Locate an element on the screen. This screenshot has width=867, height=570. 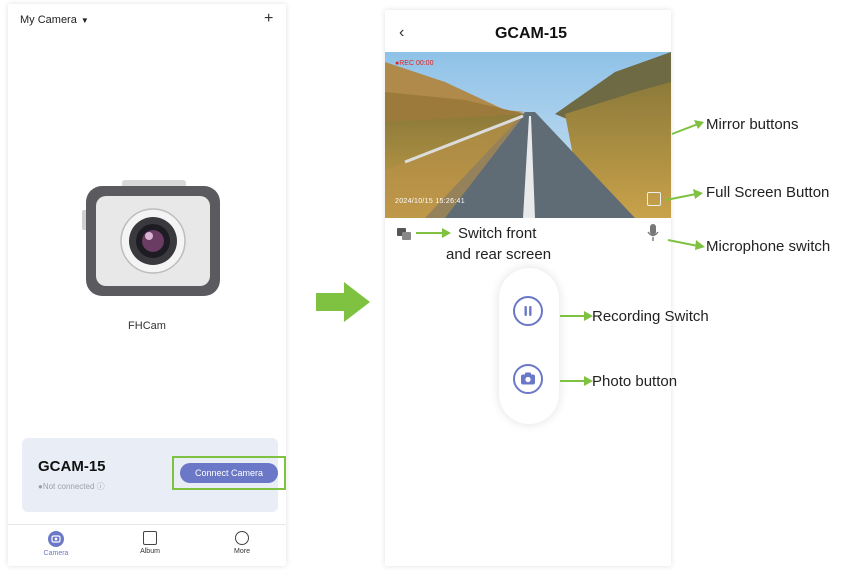
camera-icon is located at coordinates (56, 539).